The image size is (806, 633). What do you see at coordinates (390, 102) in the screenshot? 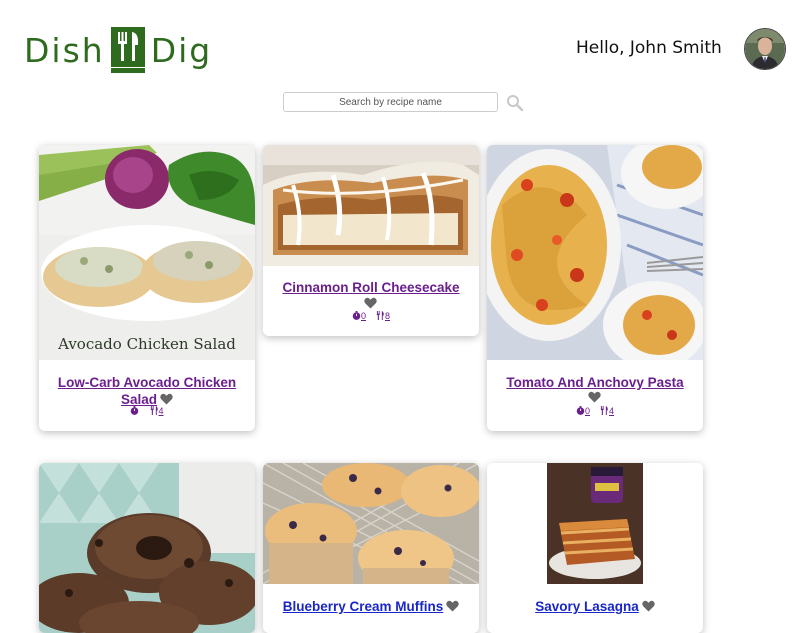
I see `search-input` at bounding box center [390, 102].